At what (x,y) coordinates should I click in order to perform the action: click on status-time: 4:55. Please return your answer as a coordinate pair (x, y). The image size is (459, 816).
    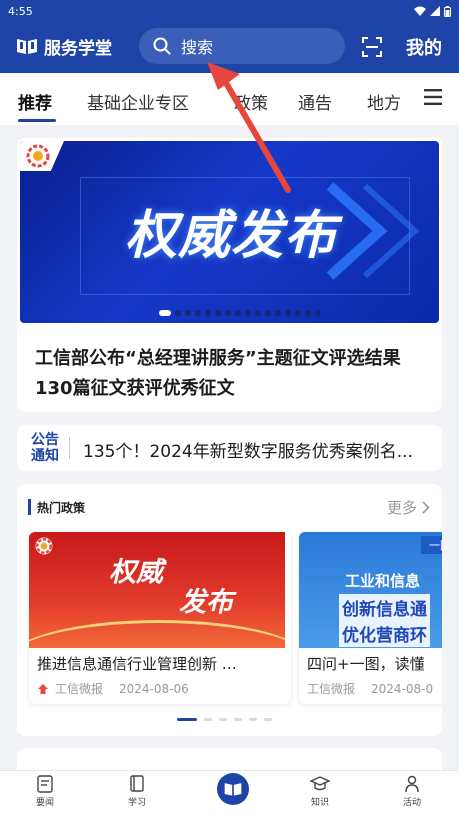
    Looking at the image, I should click on (20, 11).